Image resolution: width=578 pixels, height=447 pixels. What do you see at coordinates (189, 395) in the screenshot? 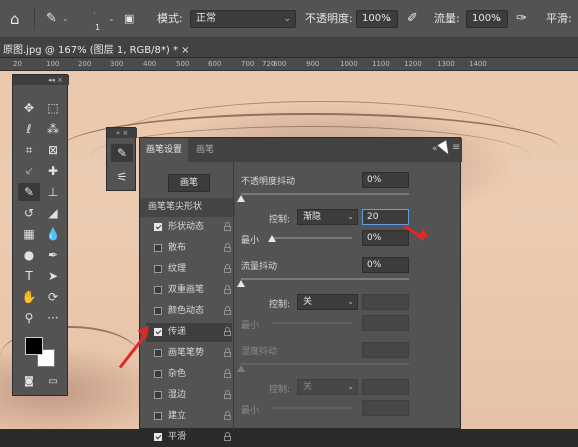
I see `brush-option-item: 湿边` at bounding box center [189, 395].